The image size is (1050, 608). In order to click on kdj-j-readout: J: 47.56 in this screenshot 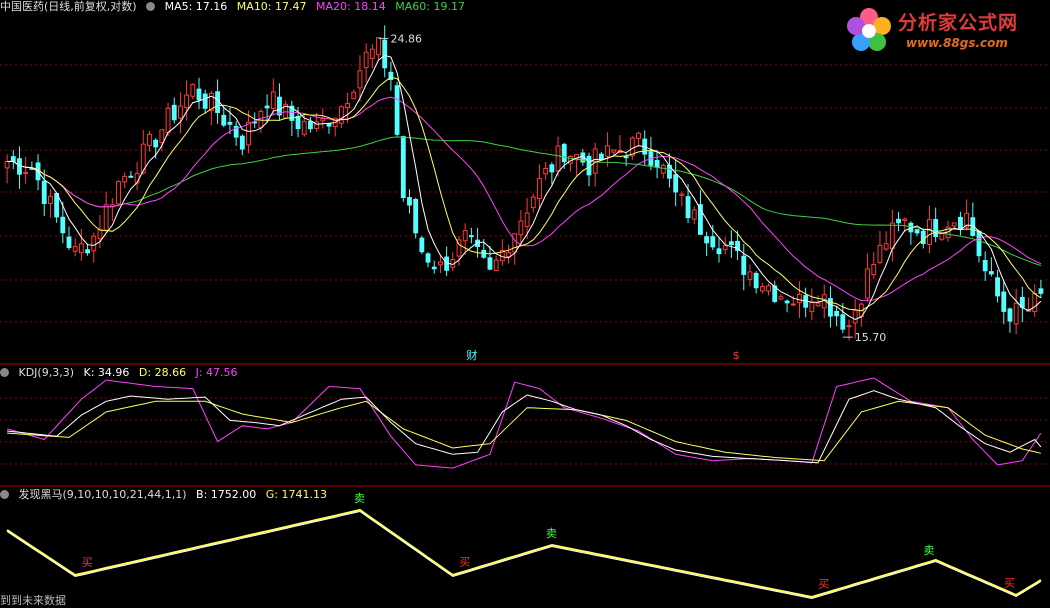, I will do `click(216, 372)`.